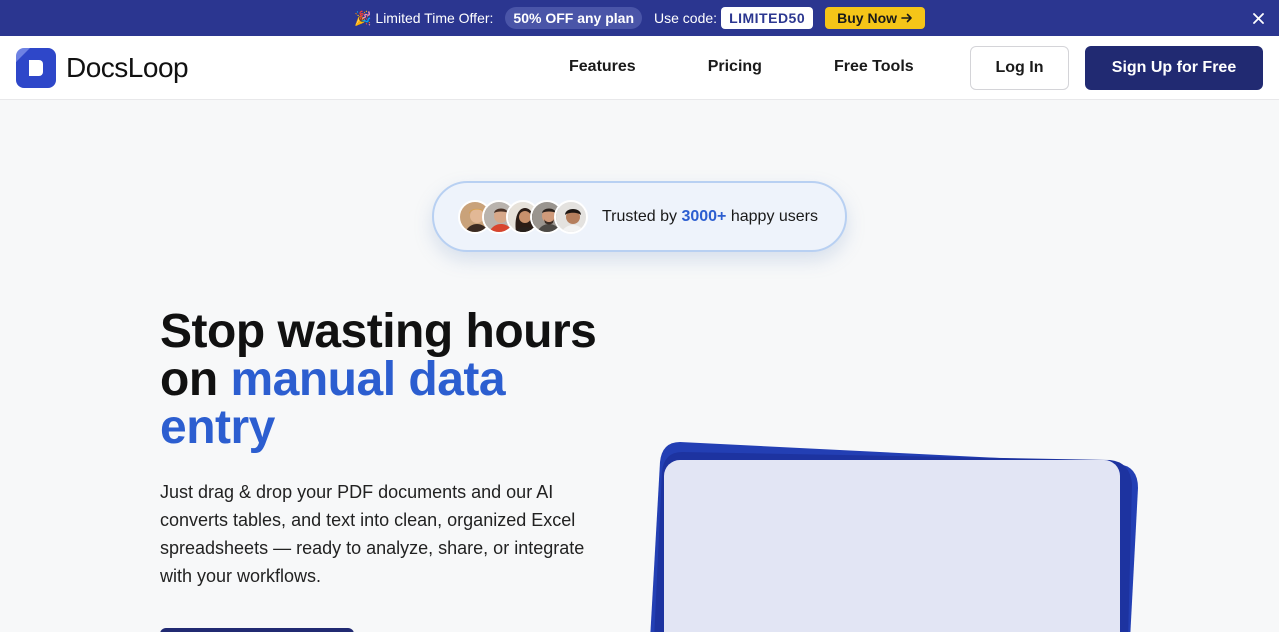 The image size is (1279, 632). I want to click on main-nav: Features Pricing Free Tools, so click(777, 67).